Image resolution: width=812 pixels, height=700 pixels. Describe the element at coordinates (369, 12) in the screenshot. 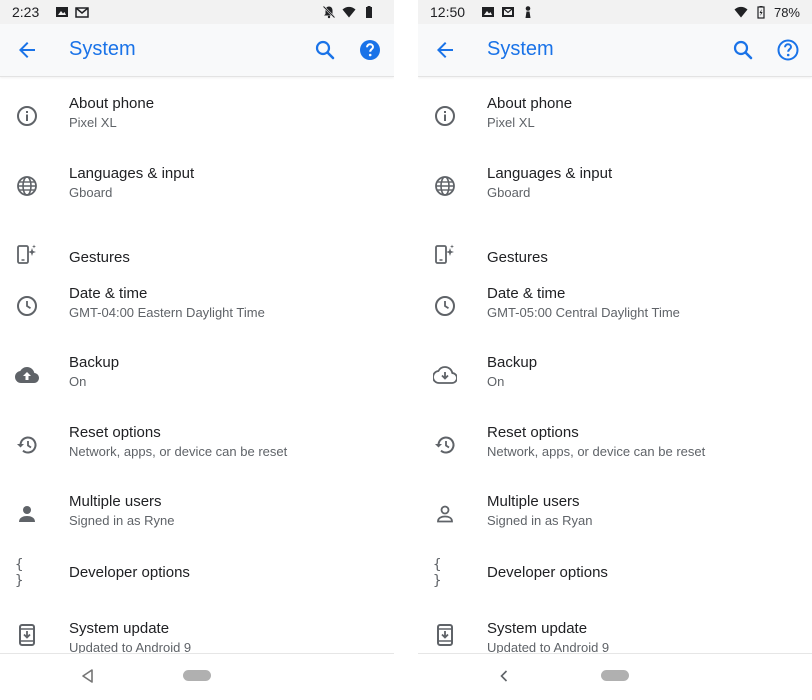

I see `battery-icon` at that location.